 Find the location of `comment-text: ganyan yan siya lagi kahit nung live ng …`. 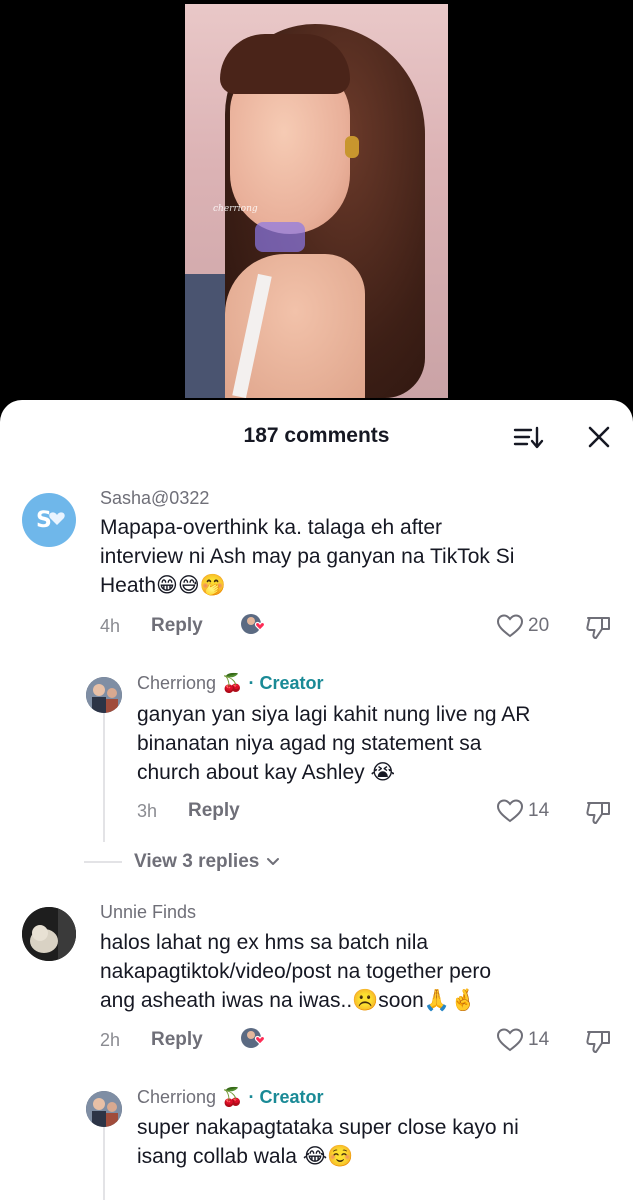

comment-text: ganyan yan siya lagi kahit nung live ng … is located at coordinates (333, 743).